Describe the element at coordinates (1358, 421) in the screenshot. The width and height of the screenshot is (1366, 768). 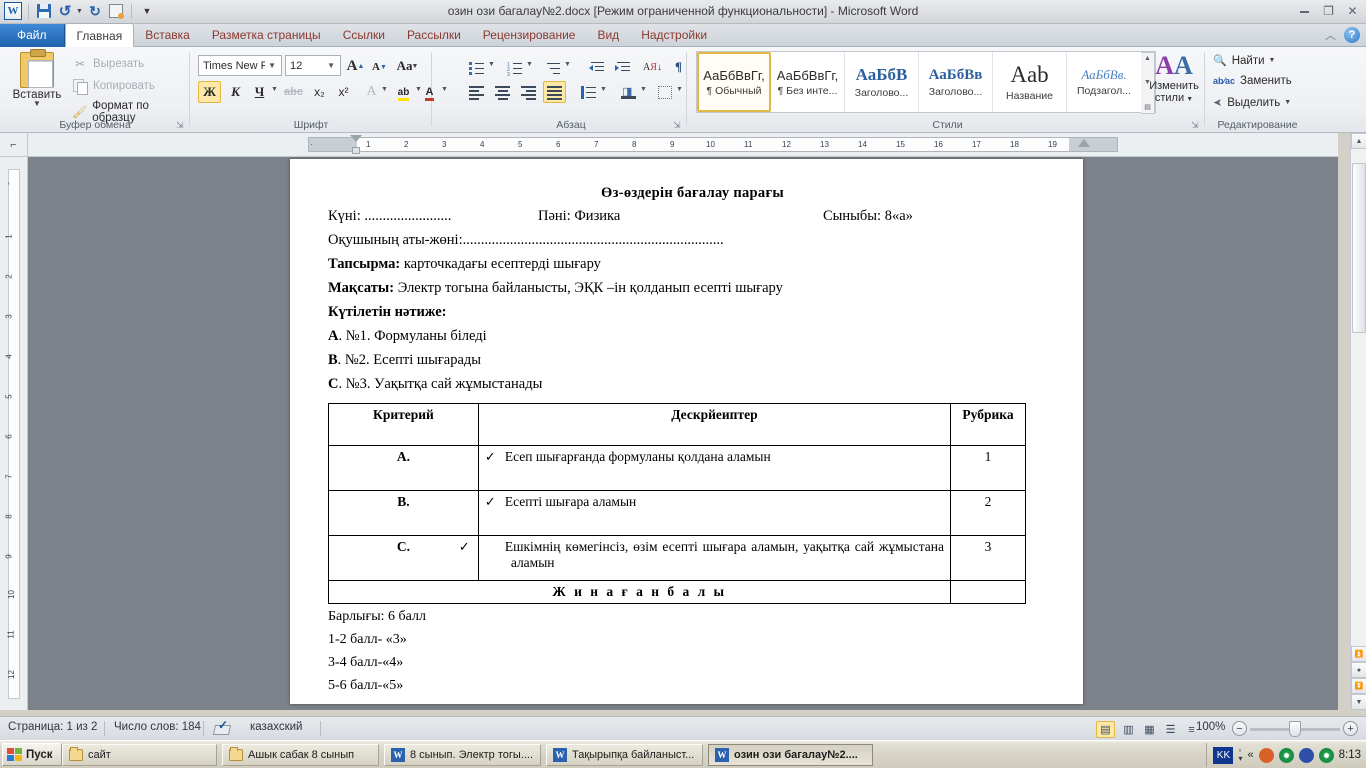
I see `vertical-scrollbar: ▲ ⏫ ● ⏬ ▼` at that location.